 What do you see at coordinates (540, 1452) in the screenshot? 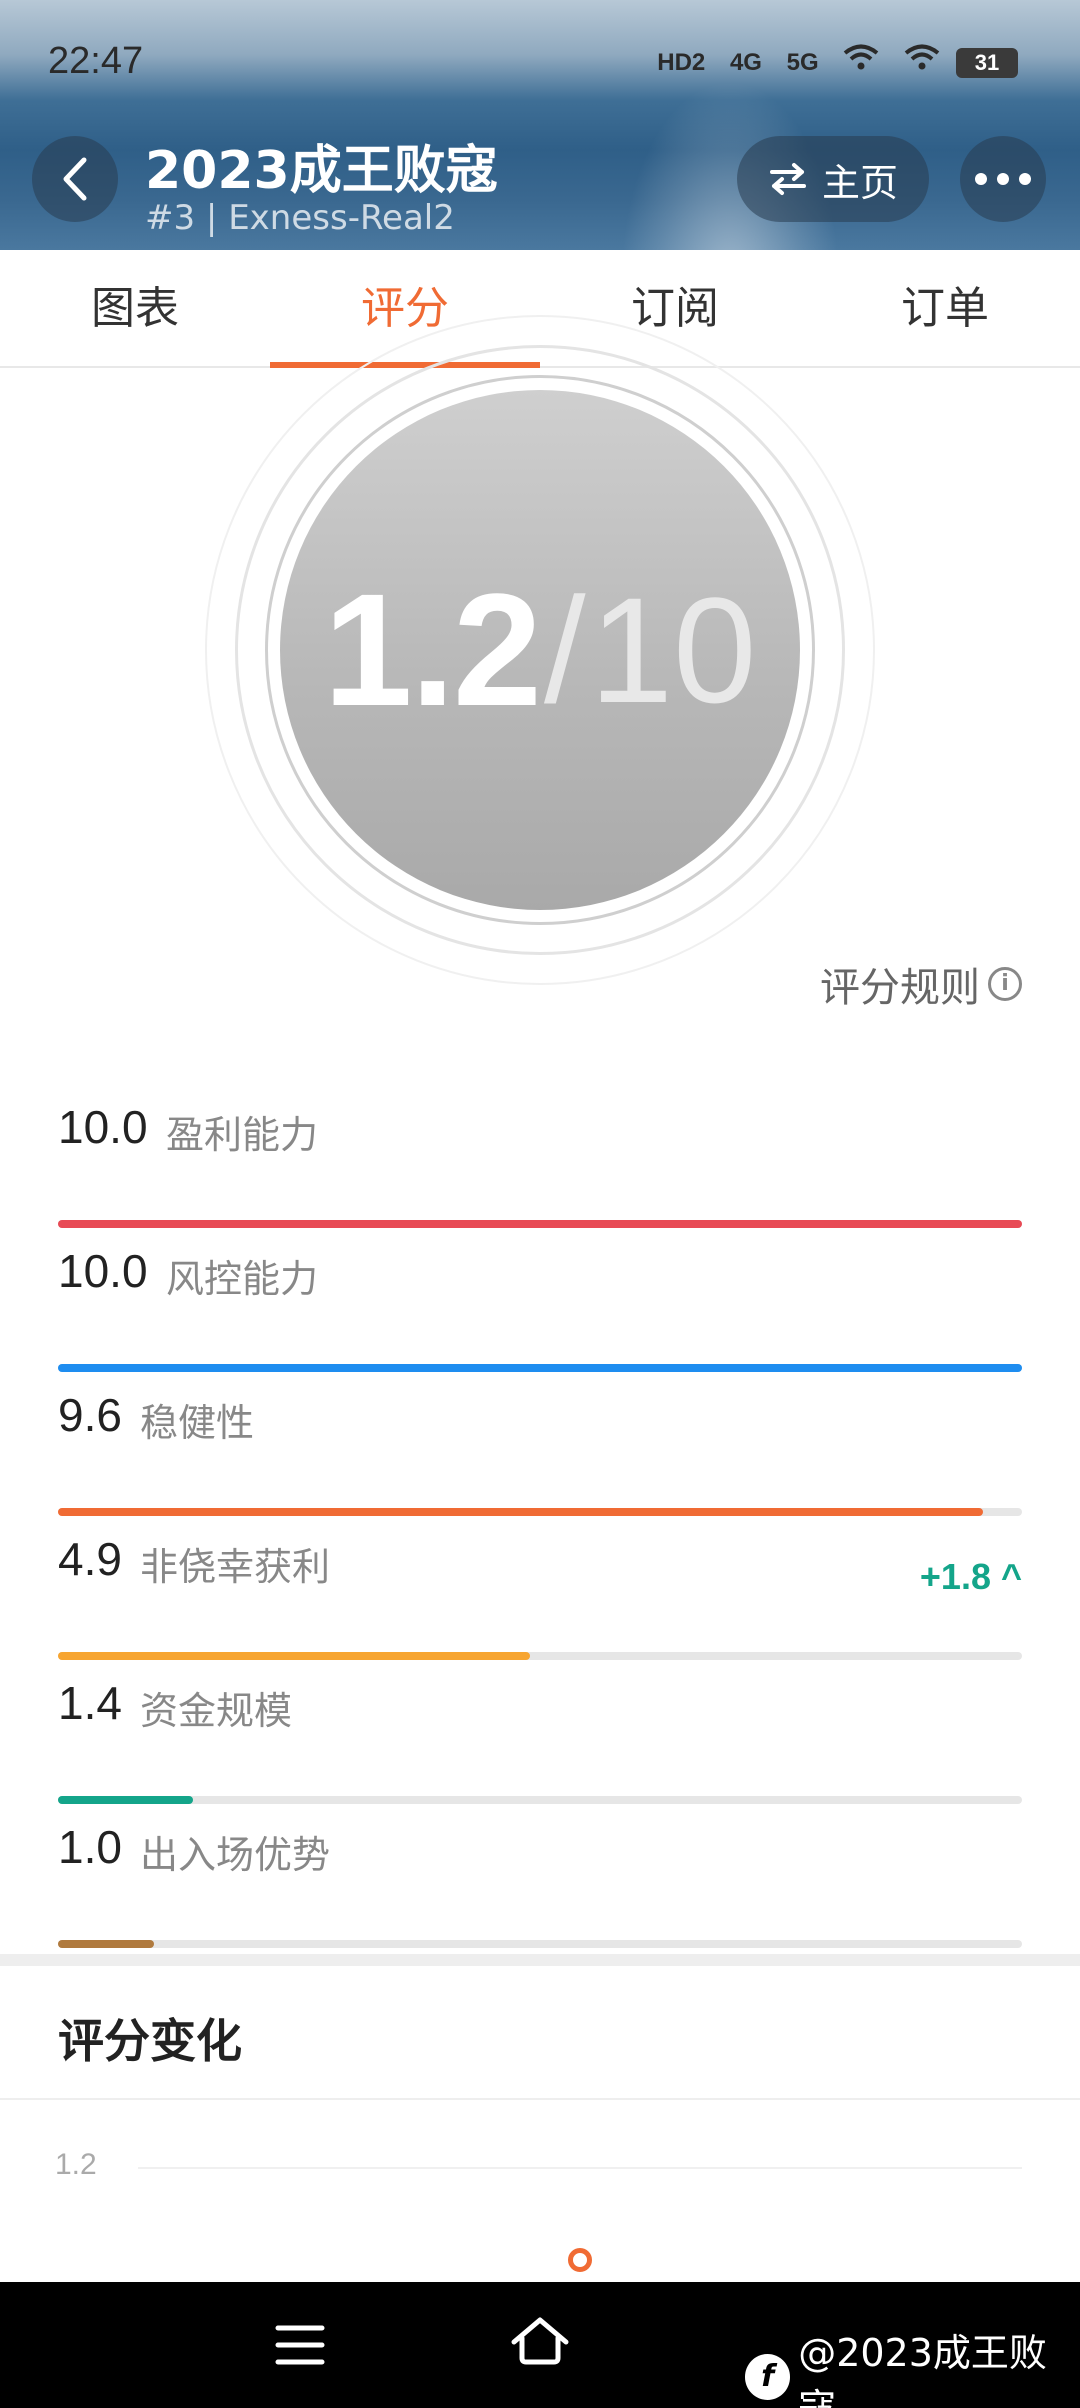
I see `metric-stability: 9.6 稳健性` at bounding box center [540, 1452].